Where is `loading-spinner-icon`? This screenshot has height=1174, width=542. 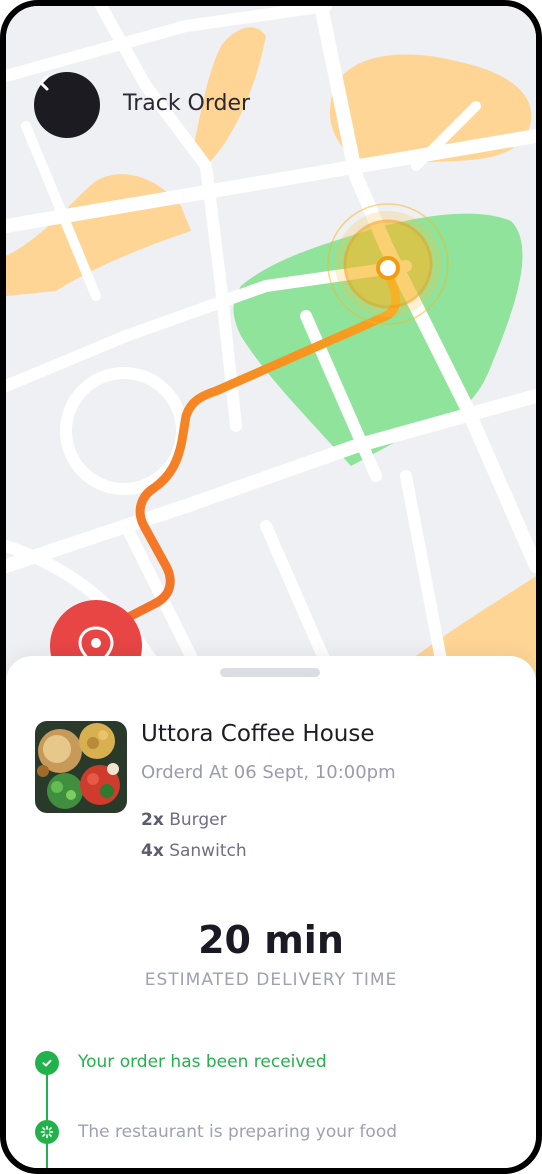 loading-spinner-icon is located at coordinates (47, 1132).